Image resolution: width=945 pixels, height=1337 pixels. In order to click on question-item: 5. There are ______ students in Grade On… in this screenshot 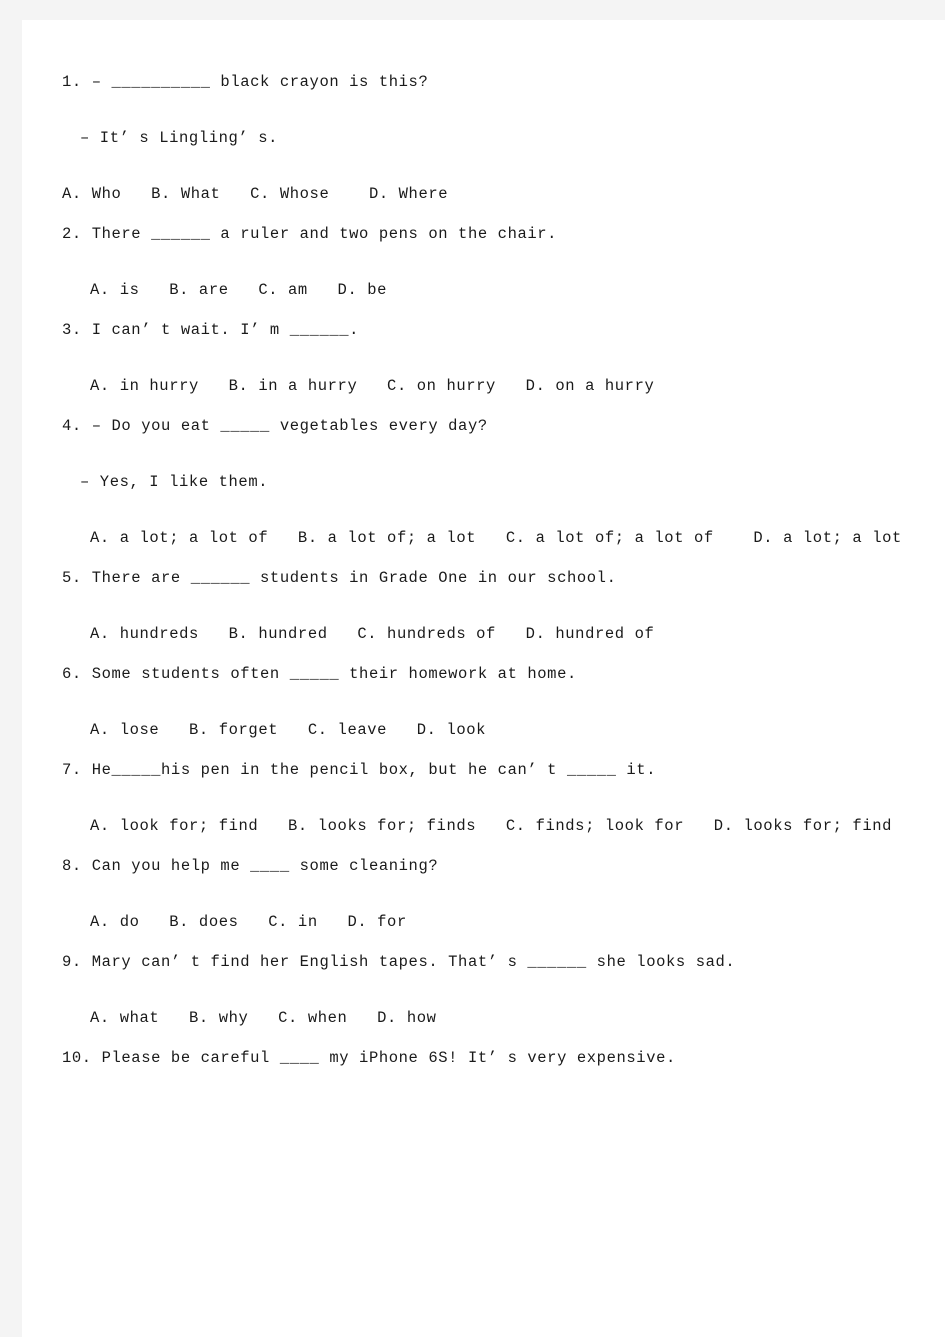, I will do `click(487, 606)`.